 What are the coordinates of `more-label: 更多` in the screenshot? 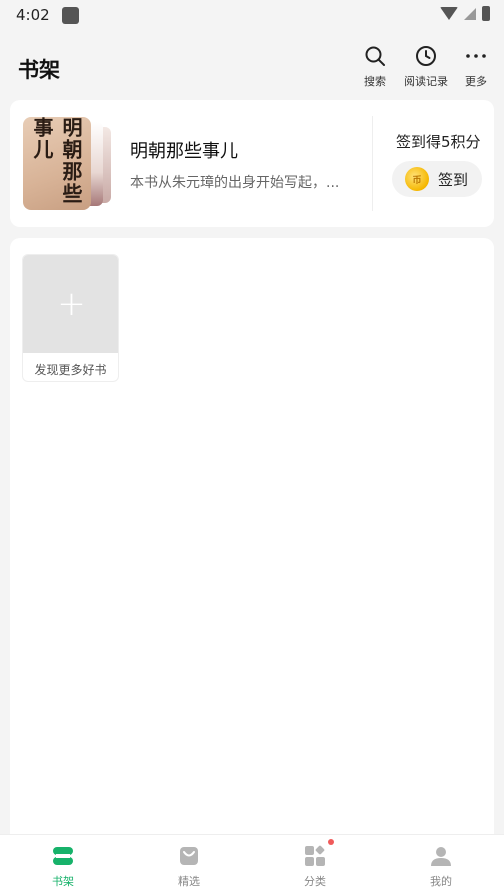 It's located at (476, 81).